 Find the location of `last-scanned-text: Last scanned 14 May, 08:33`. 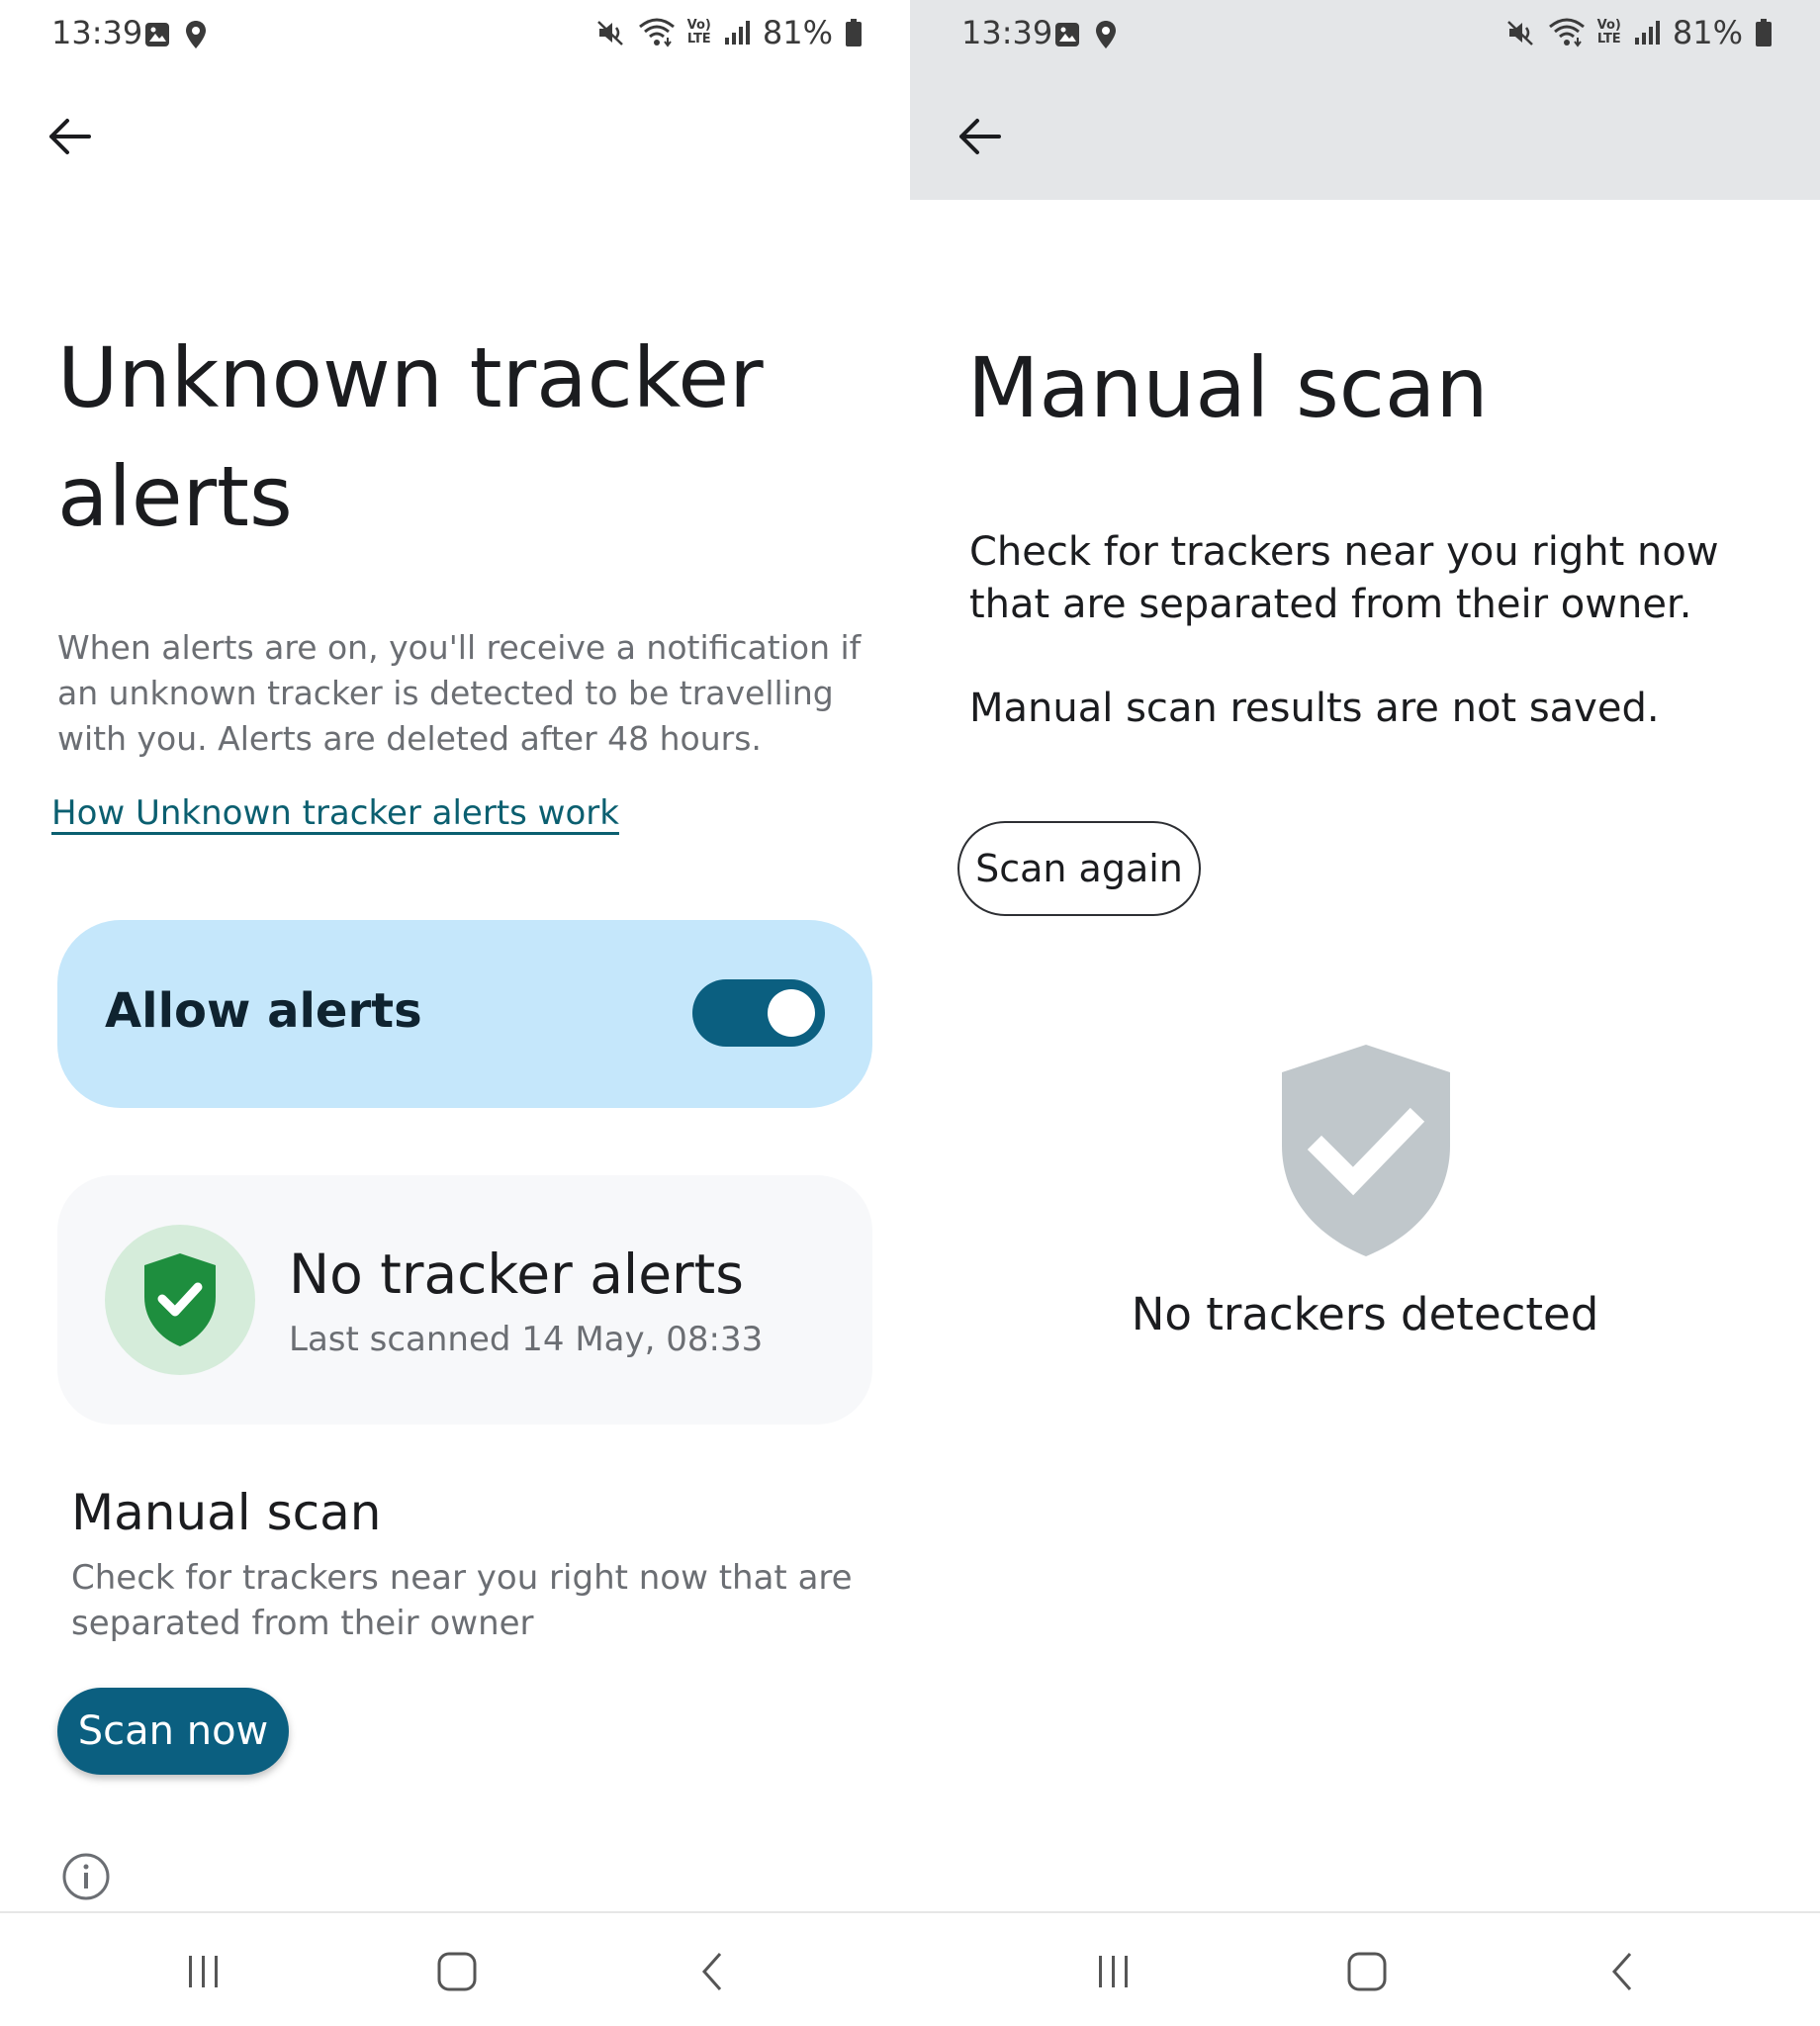

last-scanned-text: Last scanned 14 May, 08:33 is located at coordinates (526, 1339).